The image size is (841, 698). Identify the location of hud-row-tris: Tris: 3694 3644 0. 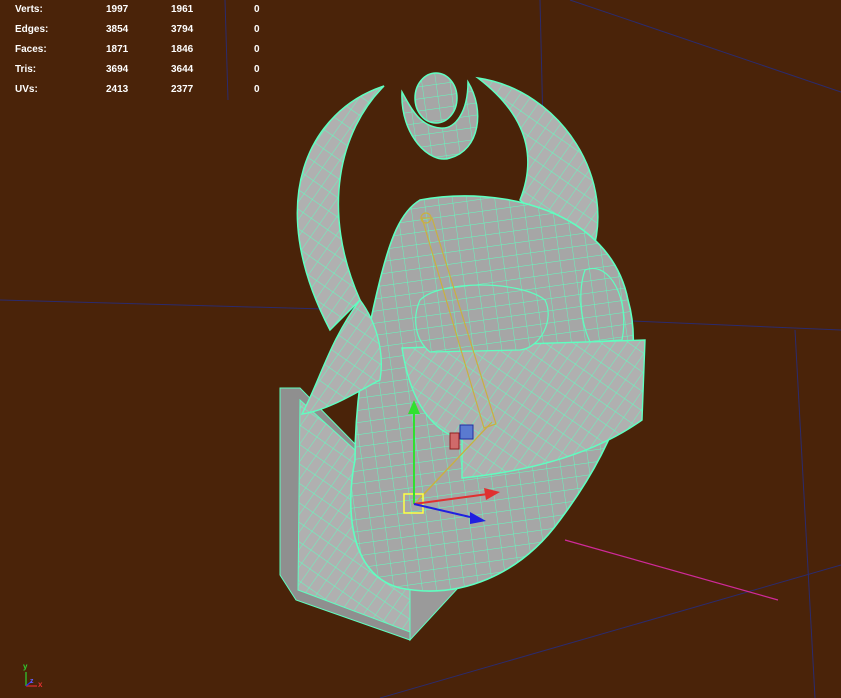
(150, 70).